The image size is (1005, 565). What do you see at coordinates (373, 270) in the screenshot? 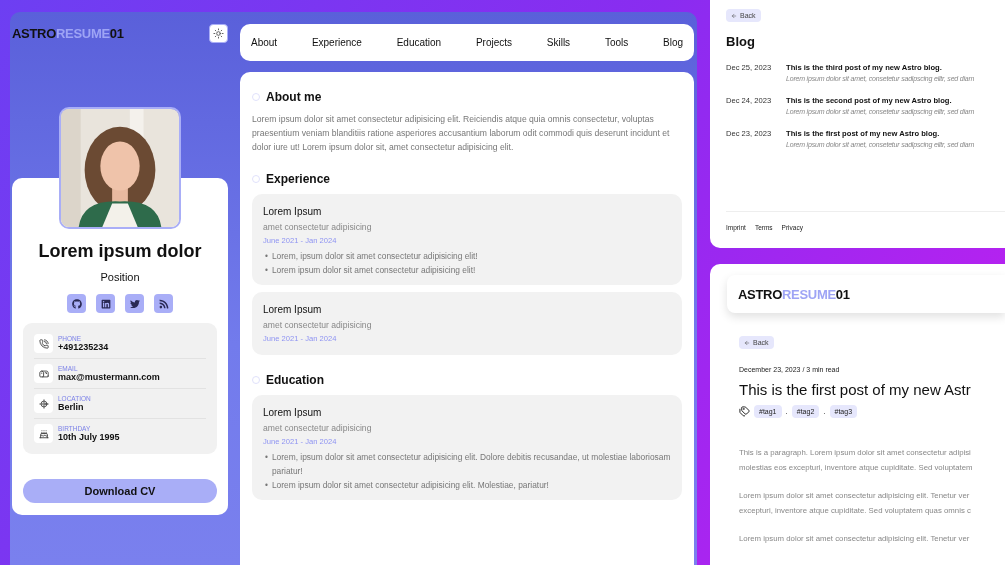
I see `bullet-item: Lorem ipsum dolor sit amet consectetur adipisicing elit!` at bounding box center [373, 270].